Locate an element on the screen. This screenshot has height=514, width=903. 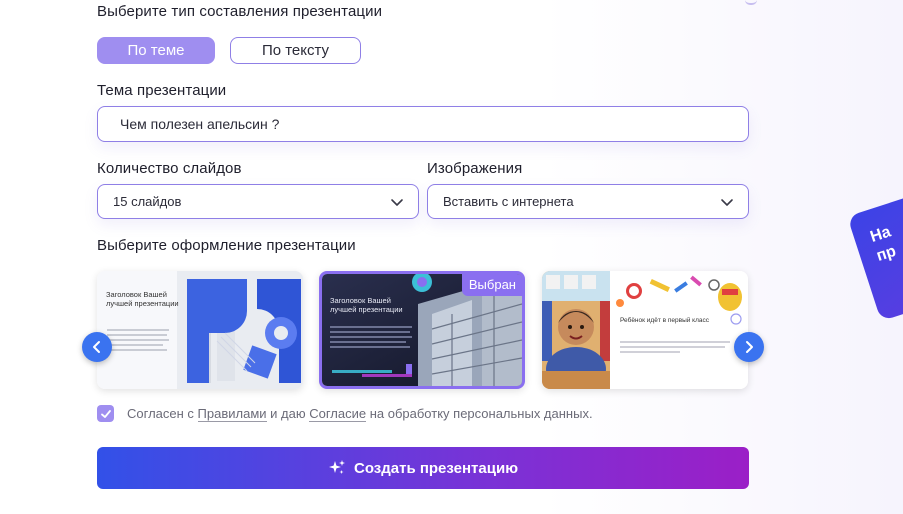
slides-count-label: Количество слайдов is located at coordinates (169, 168).